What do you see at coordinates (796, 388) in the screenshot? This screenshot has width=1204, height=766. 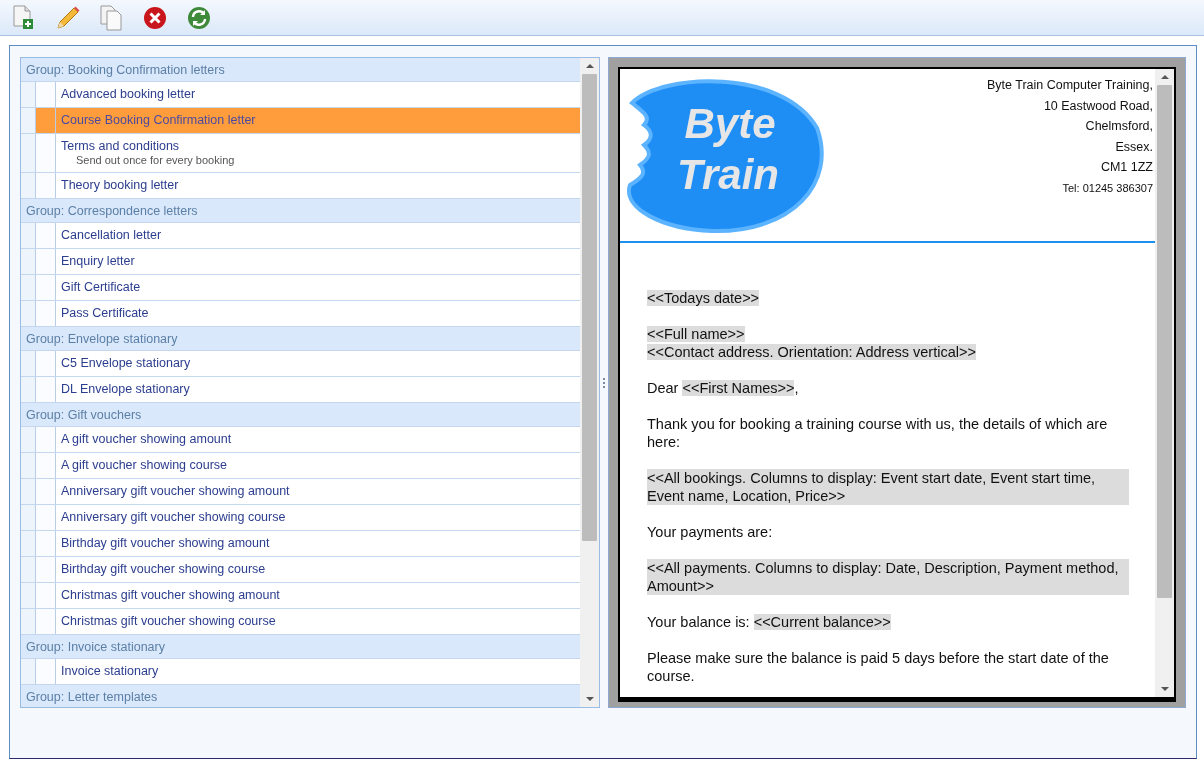 I see `letter-text: ,` at bounding box center [796, 388].